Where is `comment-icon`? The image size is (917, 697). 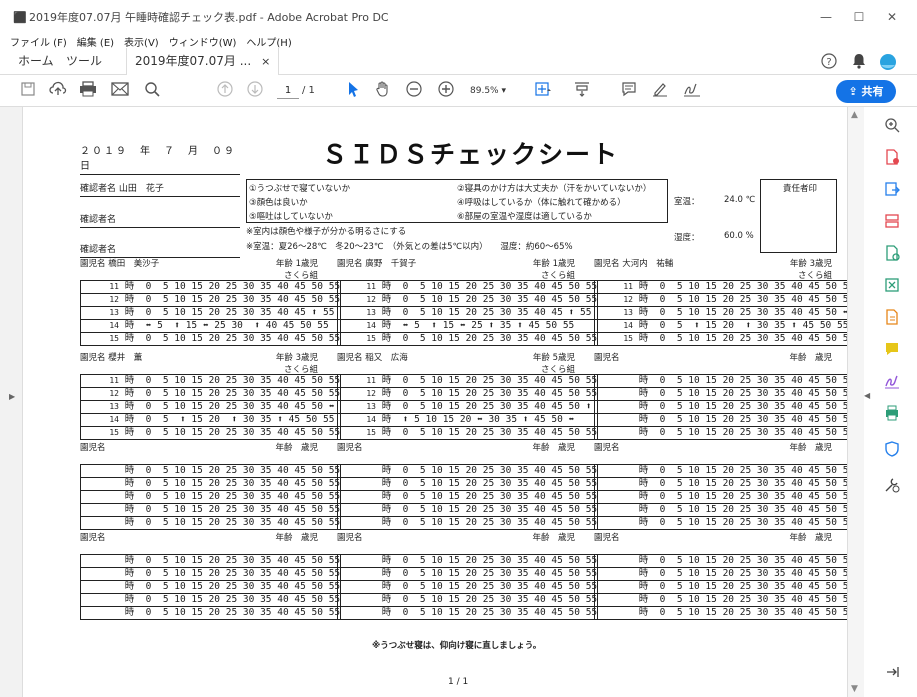
comment-icon is located at coordinates (629, 91).